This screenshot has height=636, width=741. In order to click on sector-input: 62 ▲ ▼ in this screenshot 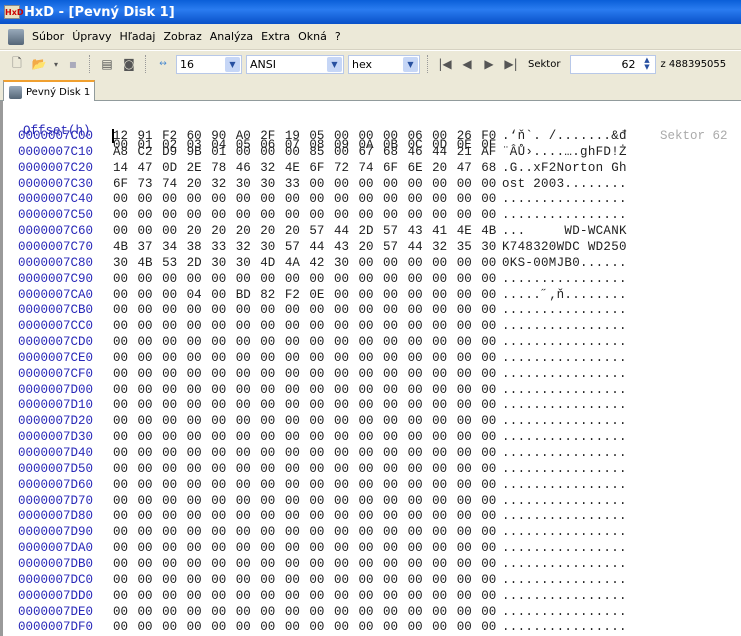, I will do `click(613, 64)`.